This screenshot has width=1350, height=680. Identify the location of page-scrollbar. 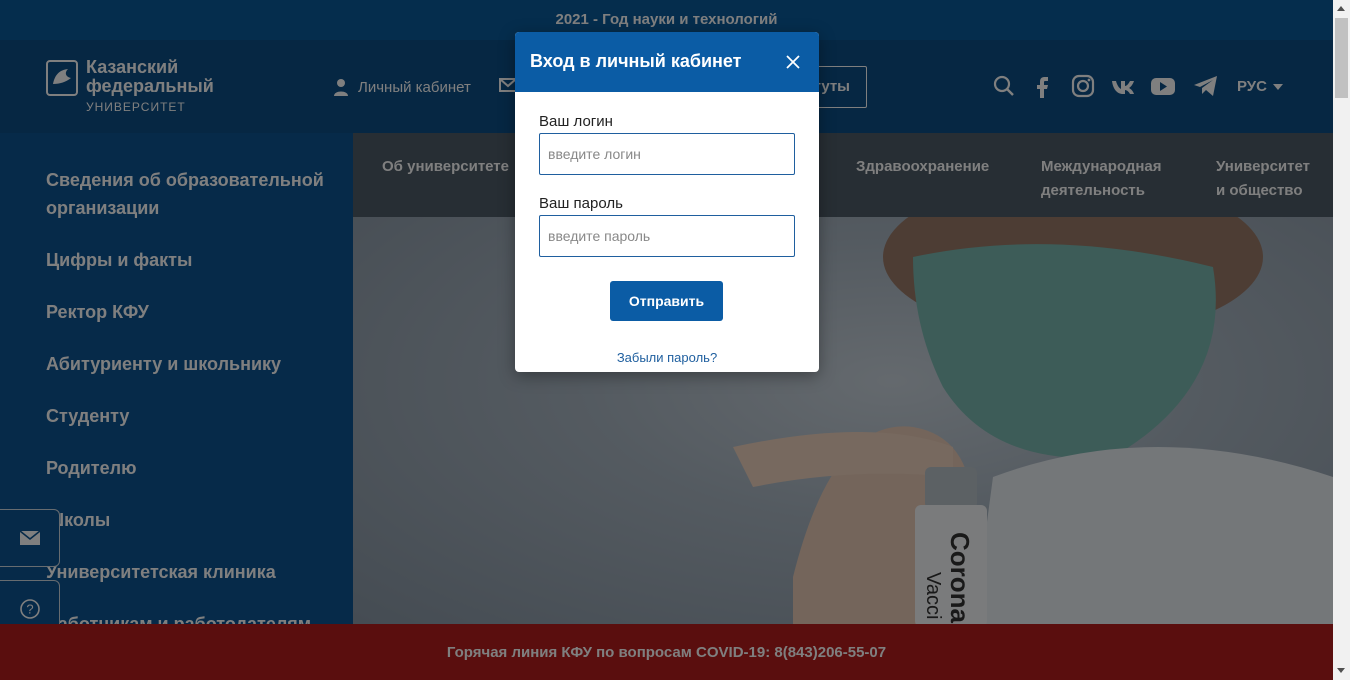
(1341, 340).